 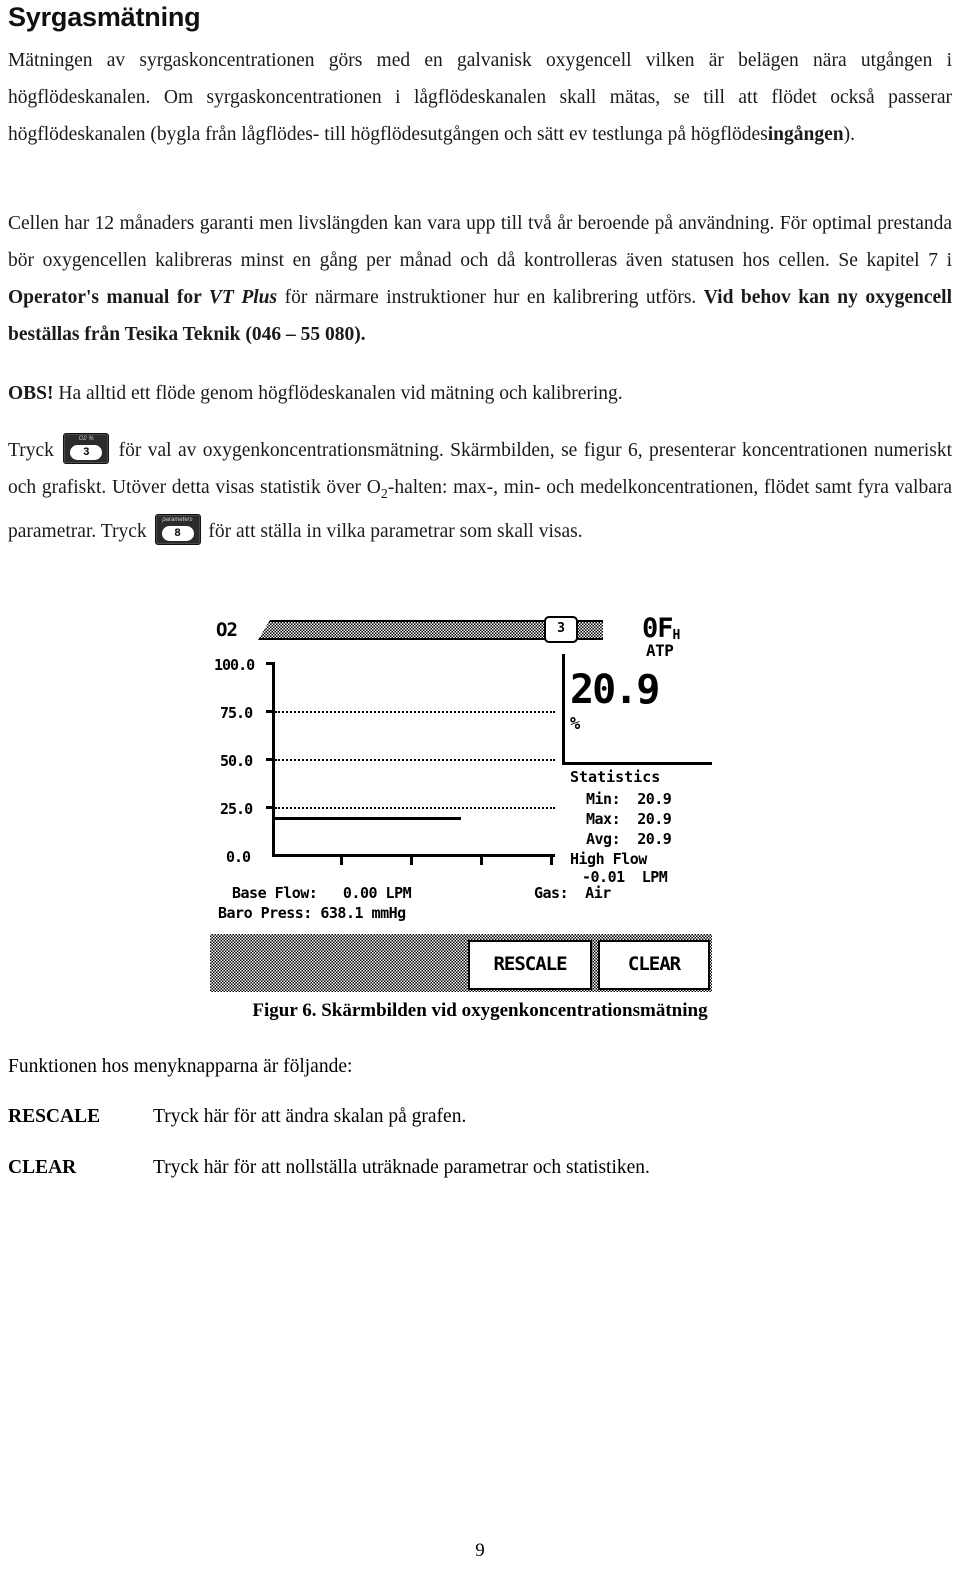 I want to click on o2-value-readout: 20.9, so click(x=615, y=690).